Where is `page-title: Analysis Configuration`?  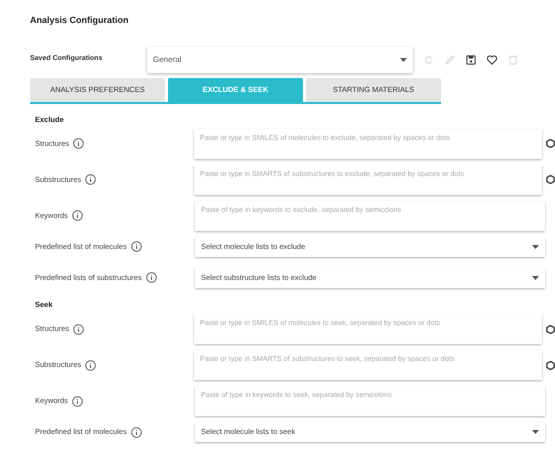
page-title: Analysis Configuration is located at coordinates (80, 20).